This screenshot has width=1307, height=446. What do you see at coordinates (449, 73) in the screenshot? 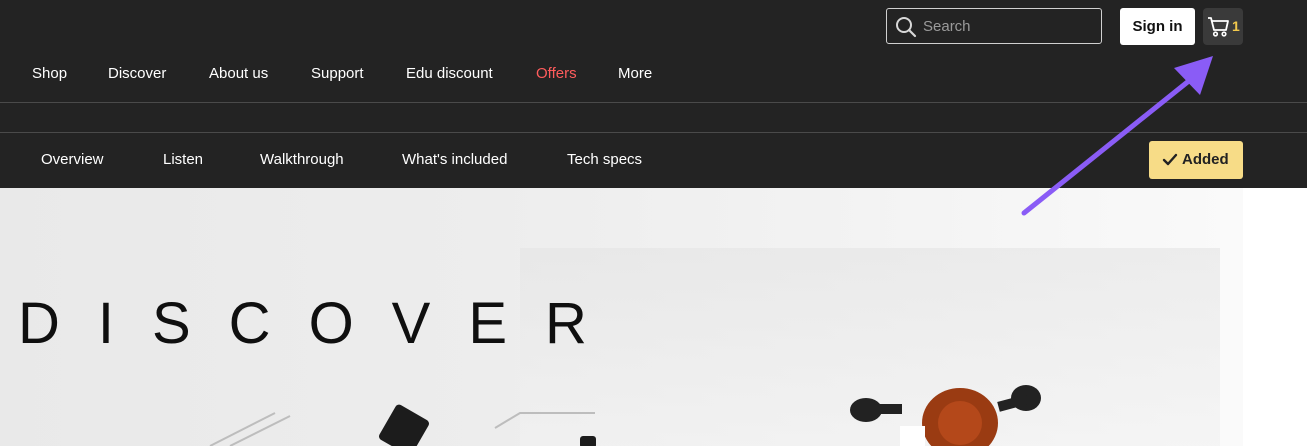
I see `nav-item-edu-discount: Edu discount` at bounding box center [449, 73].